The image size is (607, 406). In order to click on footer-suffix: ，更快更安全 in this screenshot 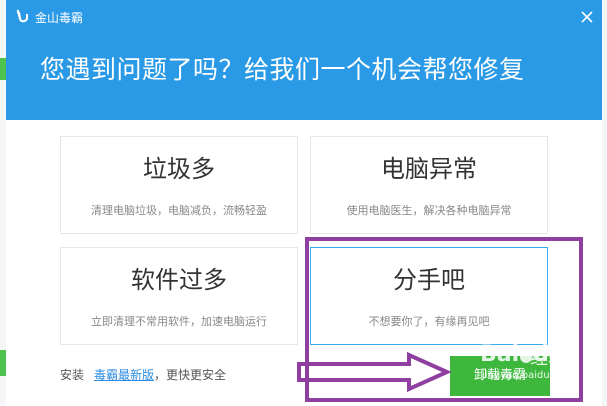, I will do `click(190, 375)`.